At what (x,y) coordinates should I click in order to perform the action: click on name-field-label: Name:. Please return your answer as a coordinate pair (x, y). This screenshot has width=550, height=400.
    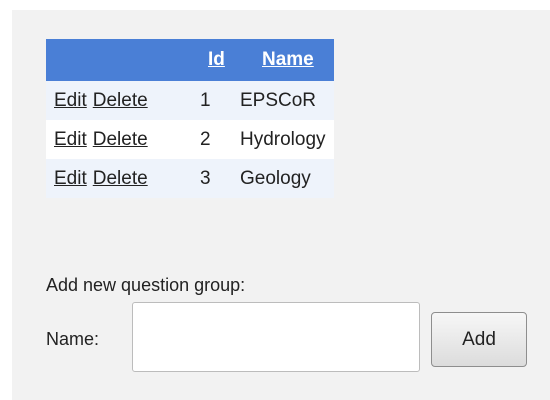
    Looking at the image, I should click on (73, 339).